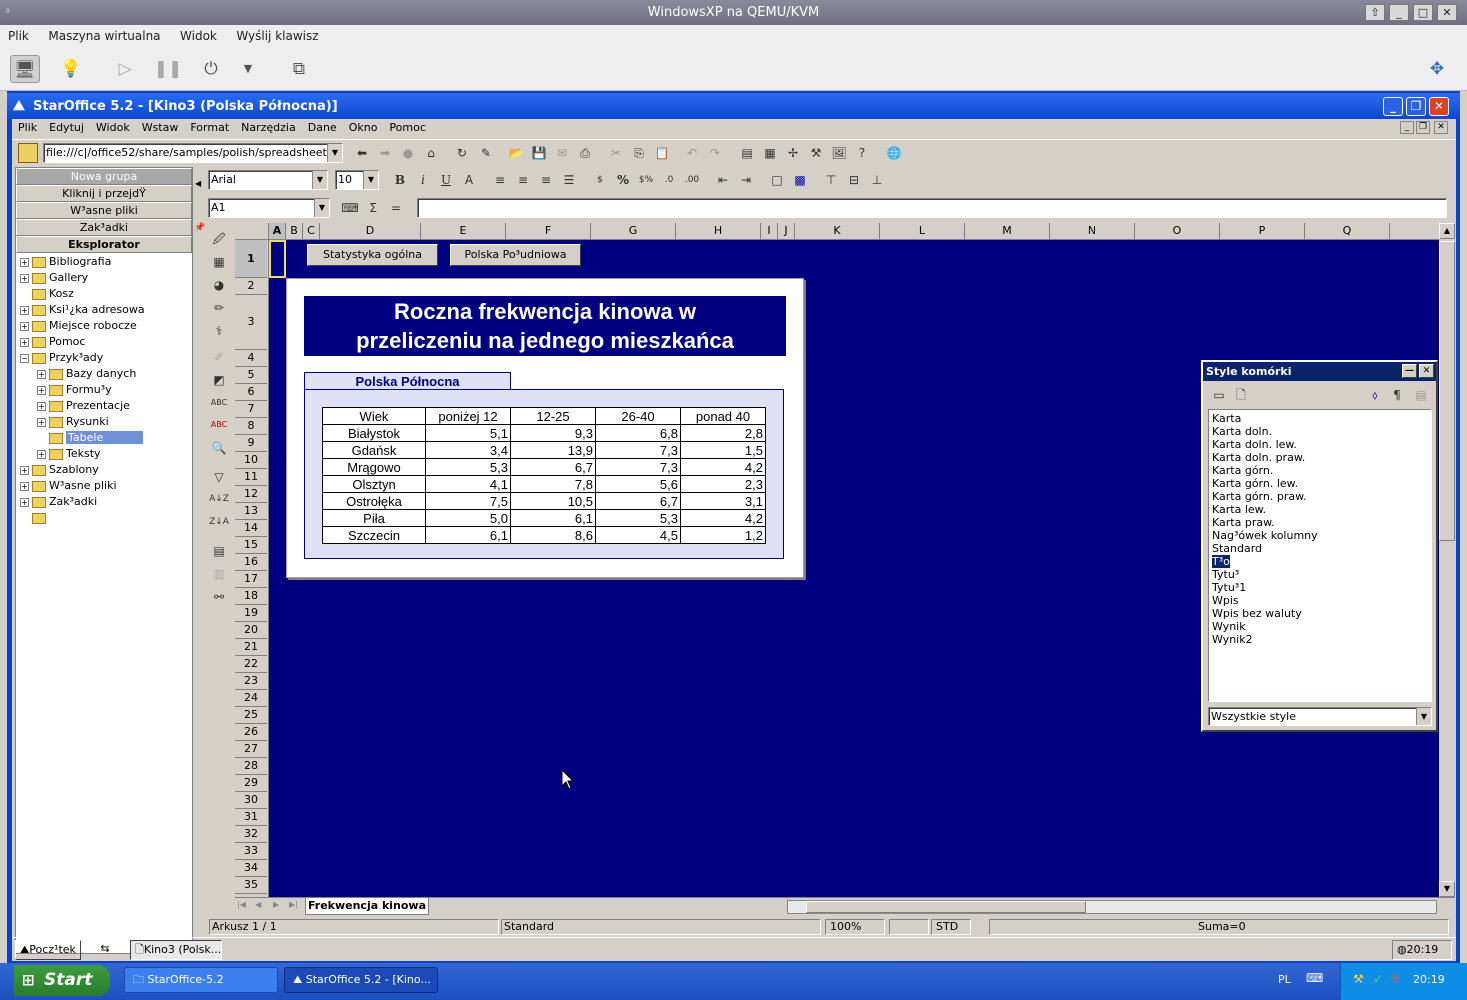 The width and height of the screenshot is (1467, 1000). Describe the element at coordinates (793, 153) in the screenshot. I see `navigator-icon: ✢` at that location.